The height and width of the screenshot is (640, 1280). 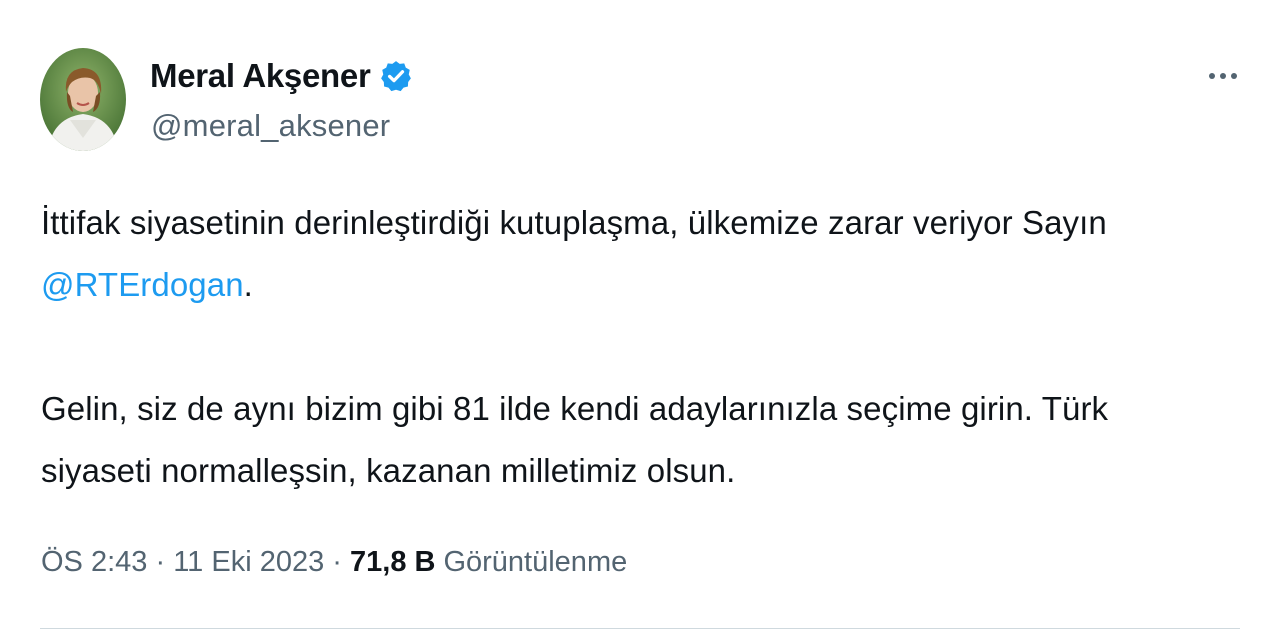 What do you see at coordinates (1212, 76) in the screenshot?
I see `more-options-icon` at bounding box center [1212, 76].